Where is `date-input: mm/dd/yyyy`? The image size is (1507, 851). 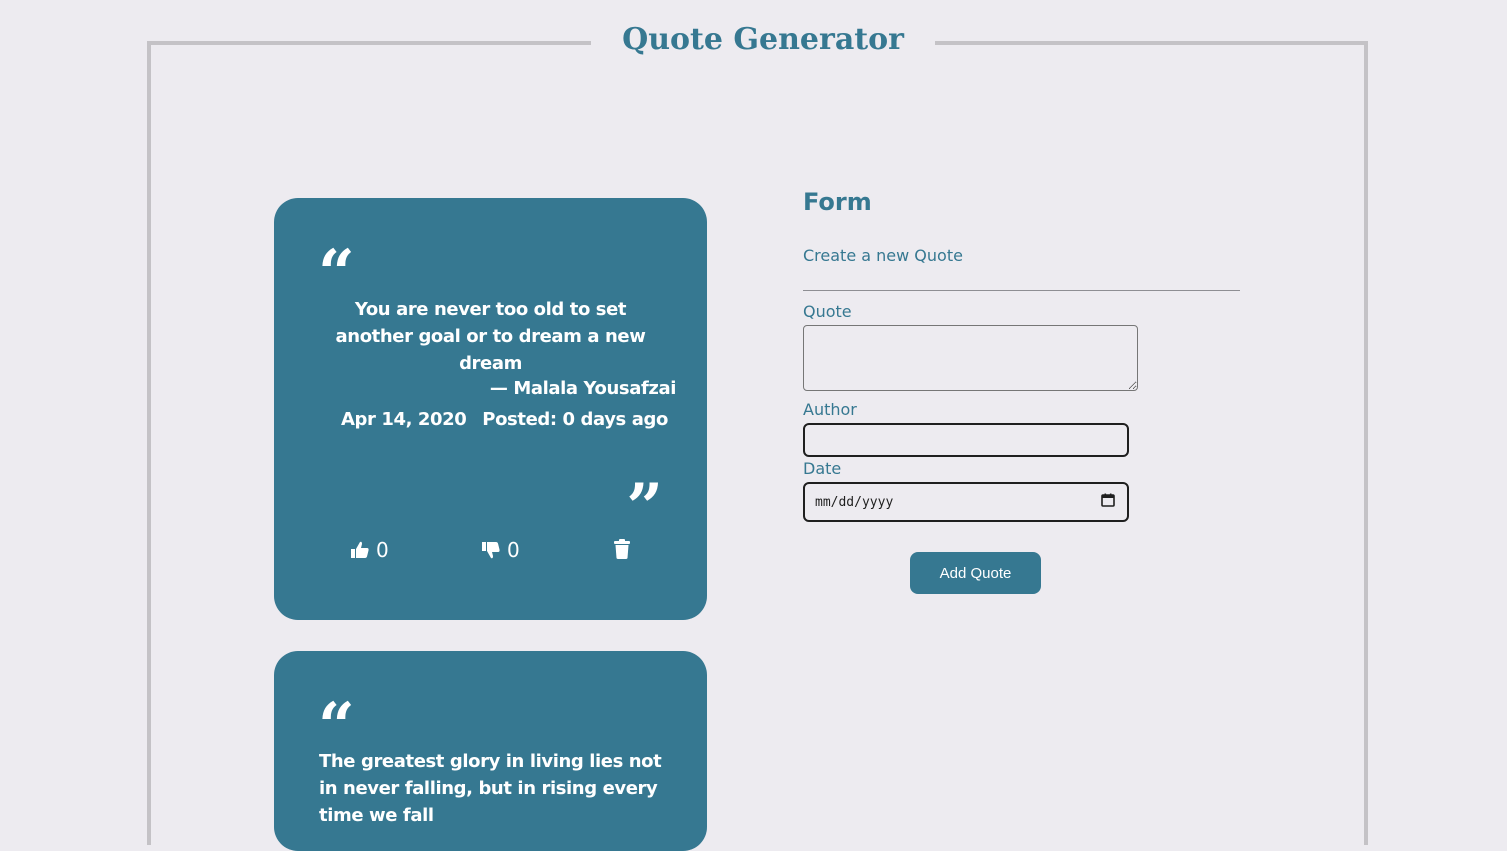
date-input: mm/dd/yyyy is located at coordinates (966, 502).